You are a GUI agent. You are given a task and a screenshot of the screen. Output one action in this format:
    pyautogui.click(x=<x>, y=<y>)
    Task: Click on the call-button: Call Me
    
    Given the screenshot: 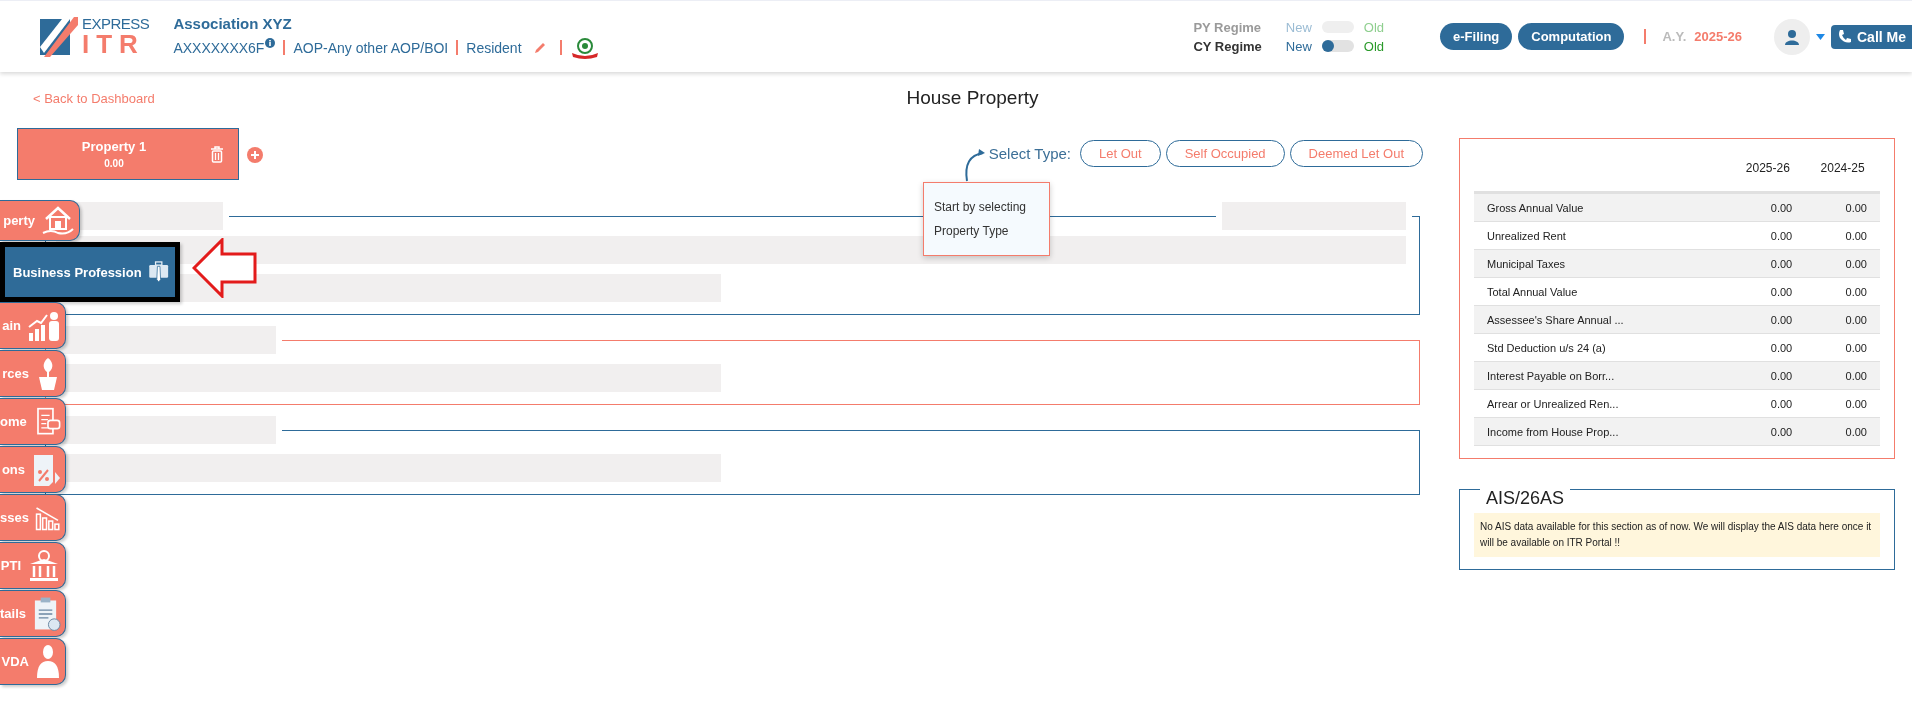 What is the action you would take?
    pyautogui.click(x=1871, y=36)
    